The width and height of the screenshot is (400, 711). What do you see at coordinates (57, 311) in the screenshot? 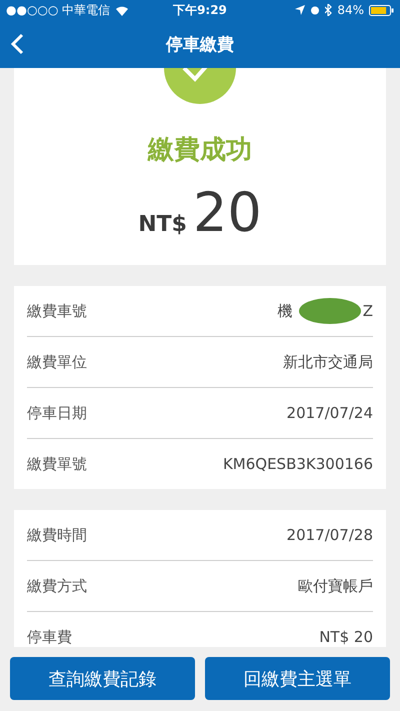
I see `row-label: 繳費車號` at bounding box center [57, 311].